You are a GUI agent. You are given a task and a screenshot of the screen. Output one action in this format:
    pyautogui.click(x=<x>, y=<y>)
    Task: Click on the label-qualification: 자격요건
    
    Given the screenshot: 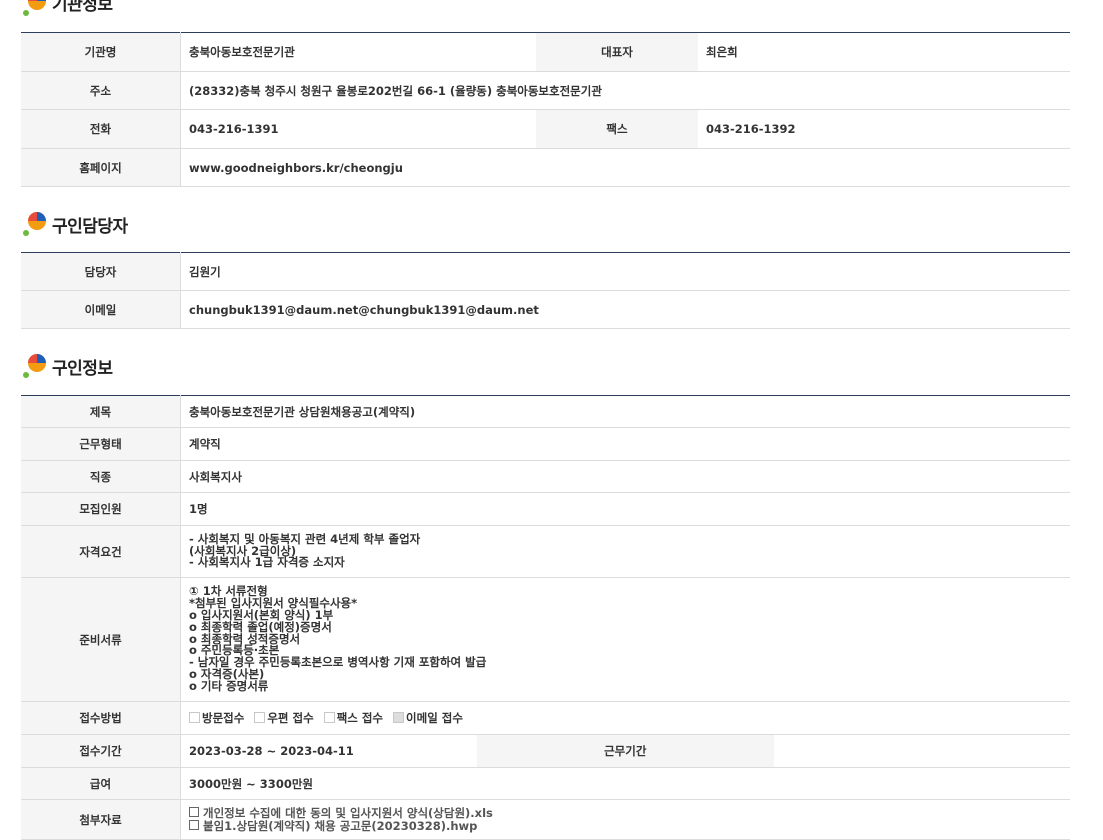 What is the action you would take?
    pyautogui.click(x=101, y=551)
    